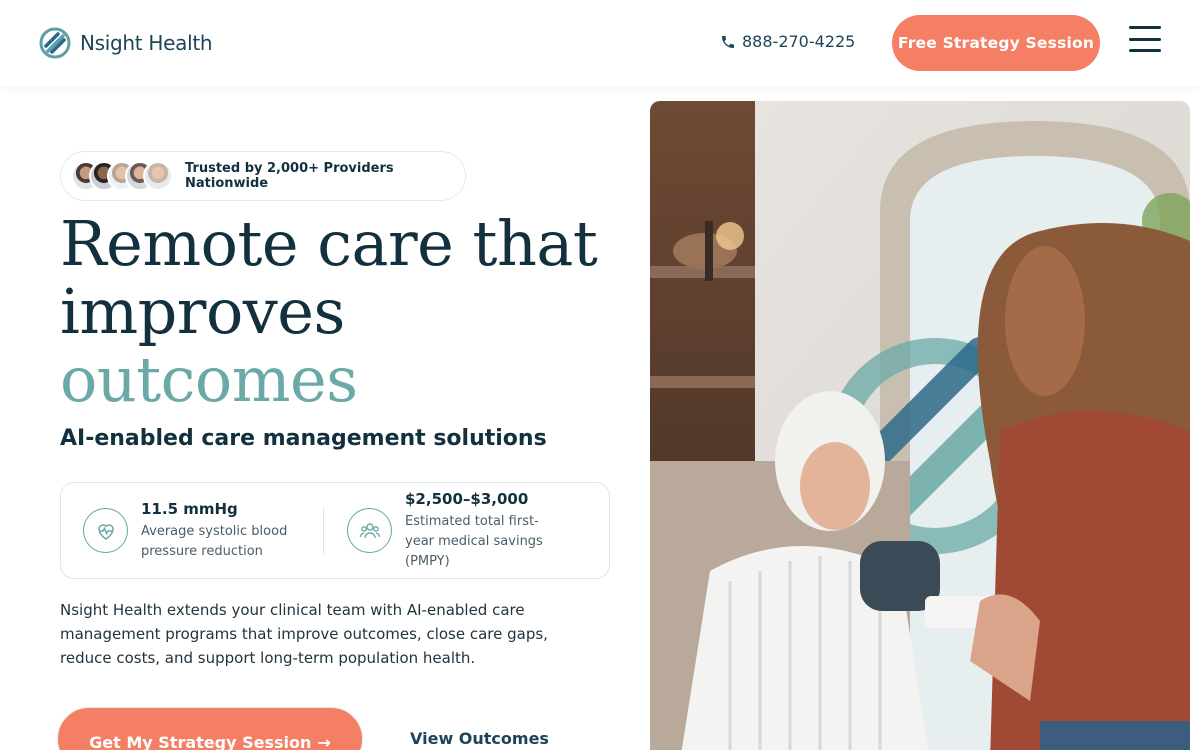 Image resolution: width=1200 pixels, height=750 pixels. I want to click on hero-title-accent: outcomes, so click(209, 379).